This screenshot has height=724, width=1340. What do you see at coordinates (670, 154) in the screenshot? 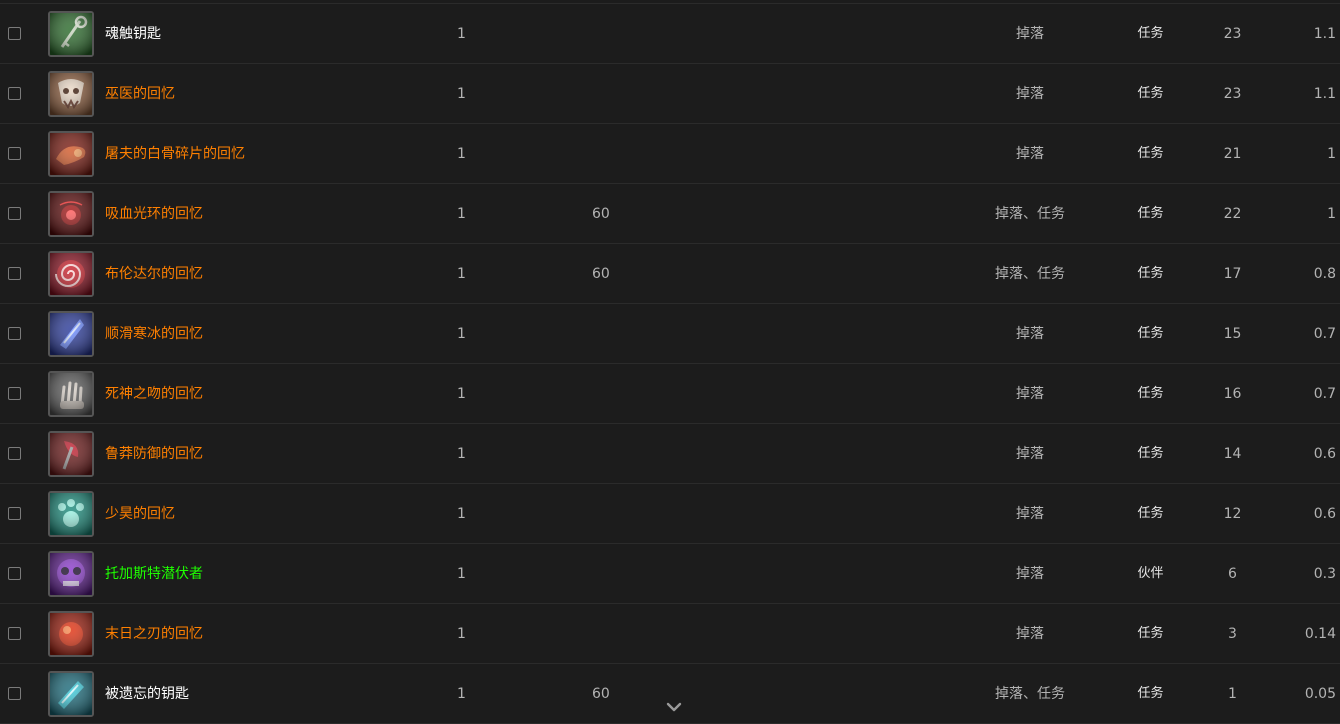
I see `table-row: 屠夫的白骨碎片的回忆 1 掉落 任务 21 1` at bounding box center [670, 154].